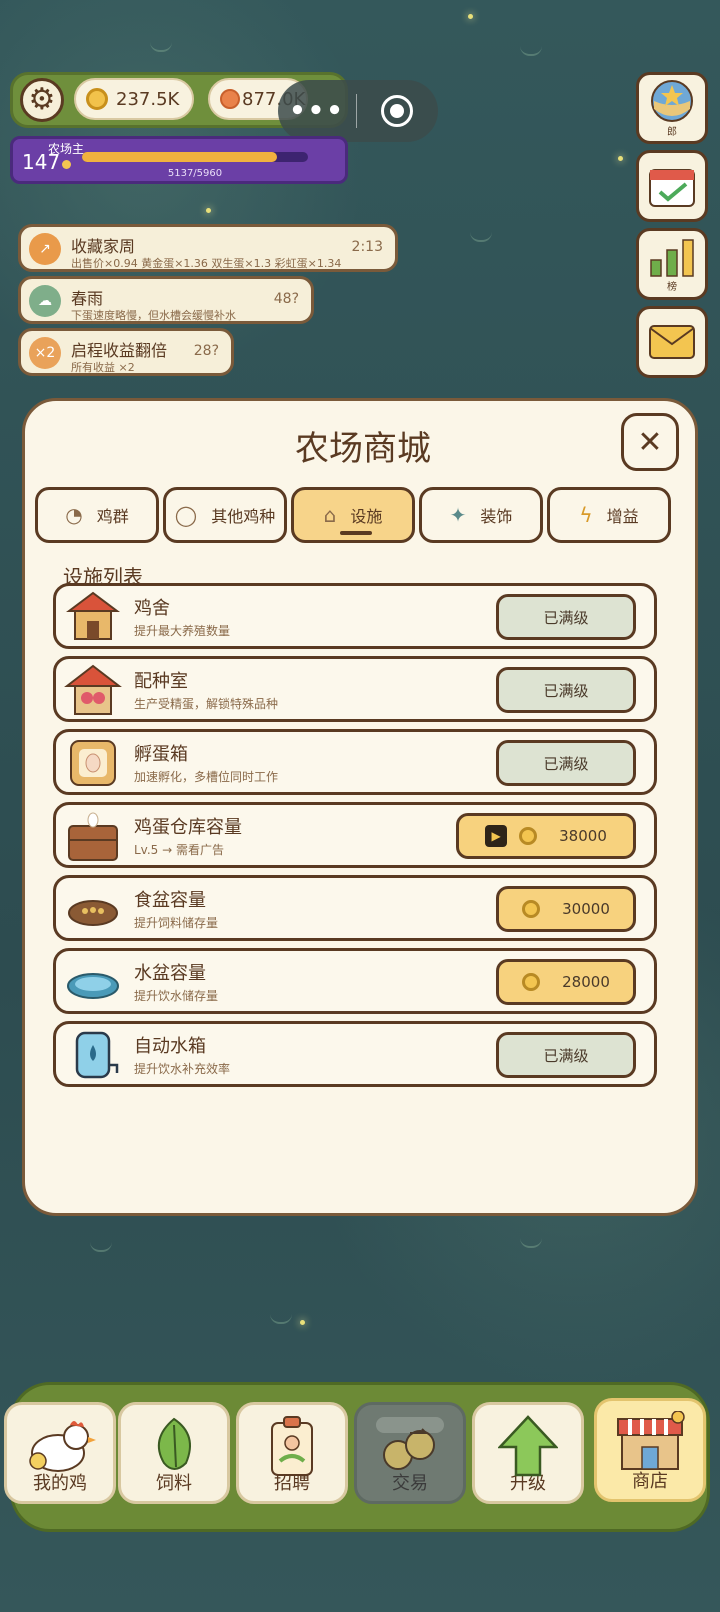 This screenshot has width=720, height=1612. What do you see at coordinates (179, 157) in the screenshot?
I see `xp-fill` at bounding box center [179, 157].